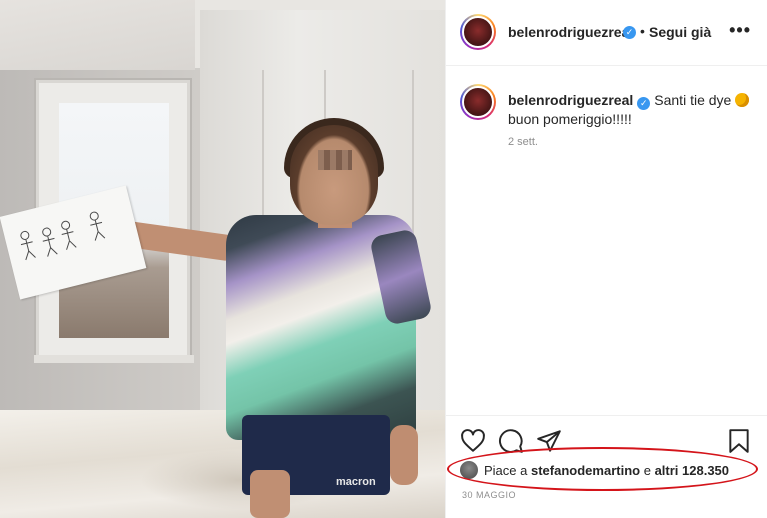 This screenshot has width=767, height=518. What do you see at coordinates (478, 102) in the screenshot?
I see `caption-avatar` at bounding box center [478, 102].